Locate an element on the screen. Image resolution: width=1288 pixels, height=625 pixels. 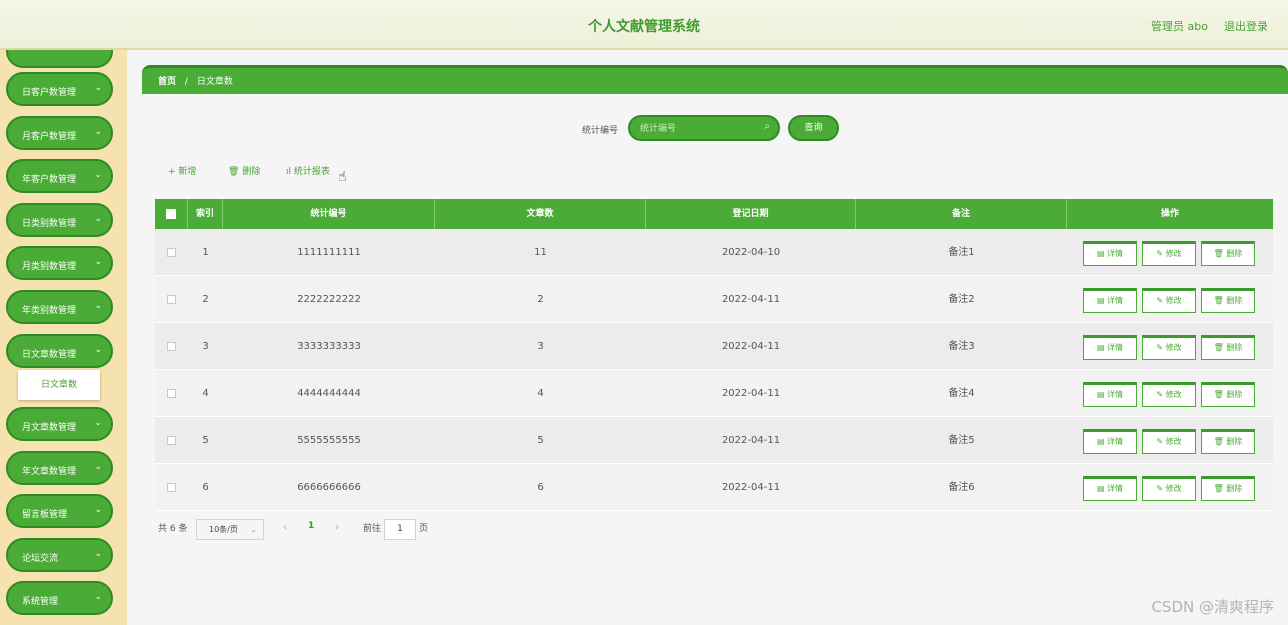
cell-code: 3333333333 is located at coordinates (329, 346).